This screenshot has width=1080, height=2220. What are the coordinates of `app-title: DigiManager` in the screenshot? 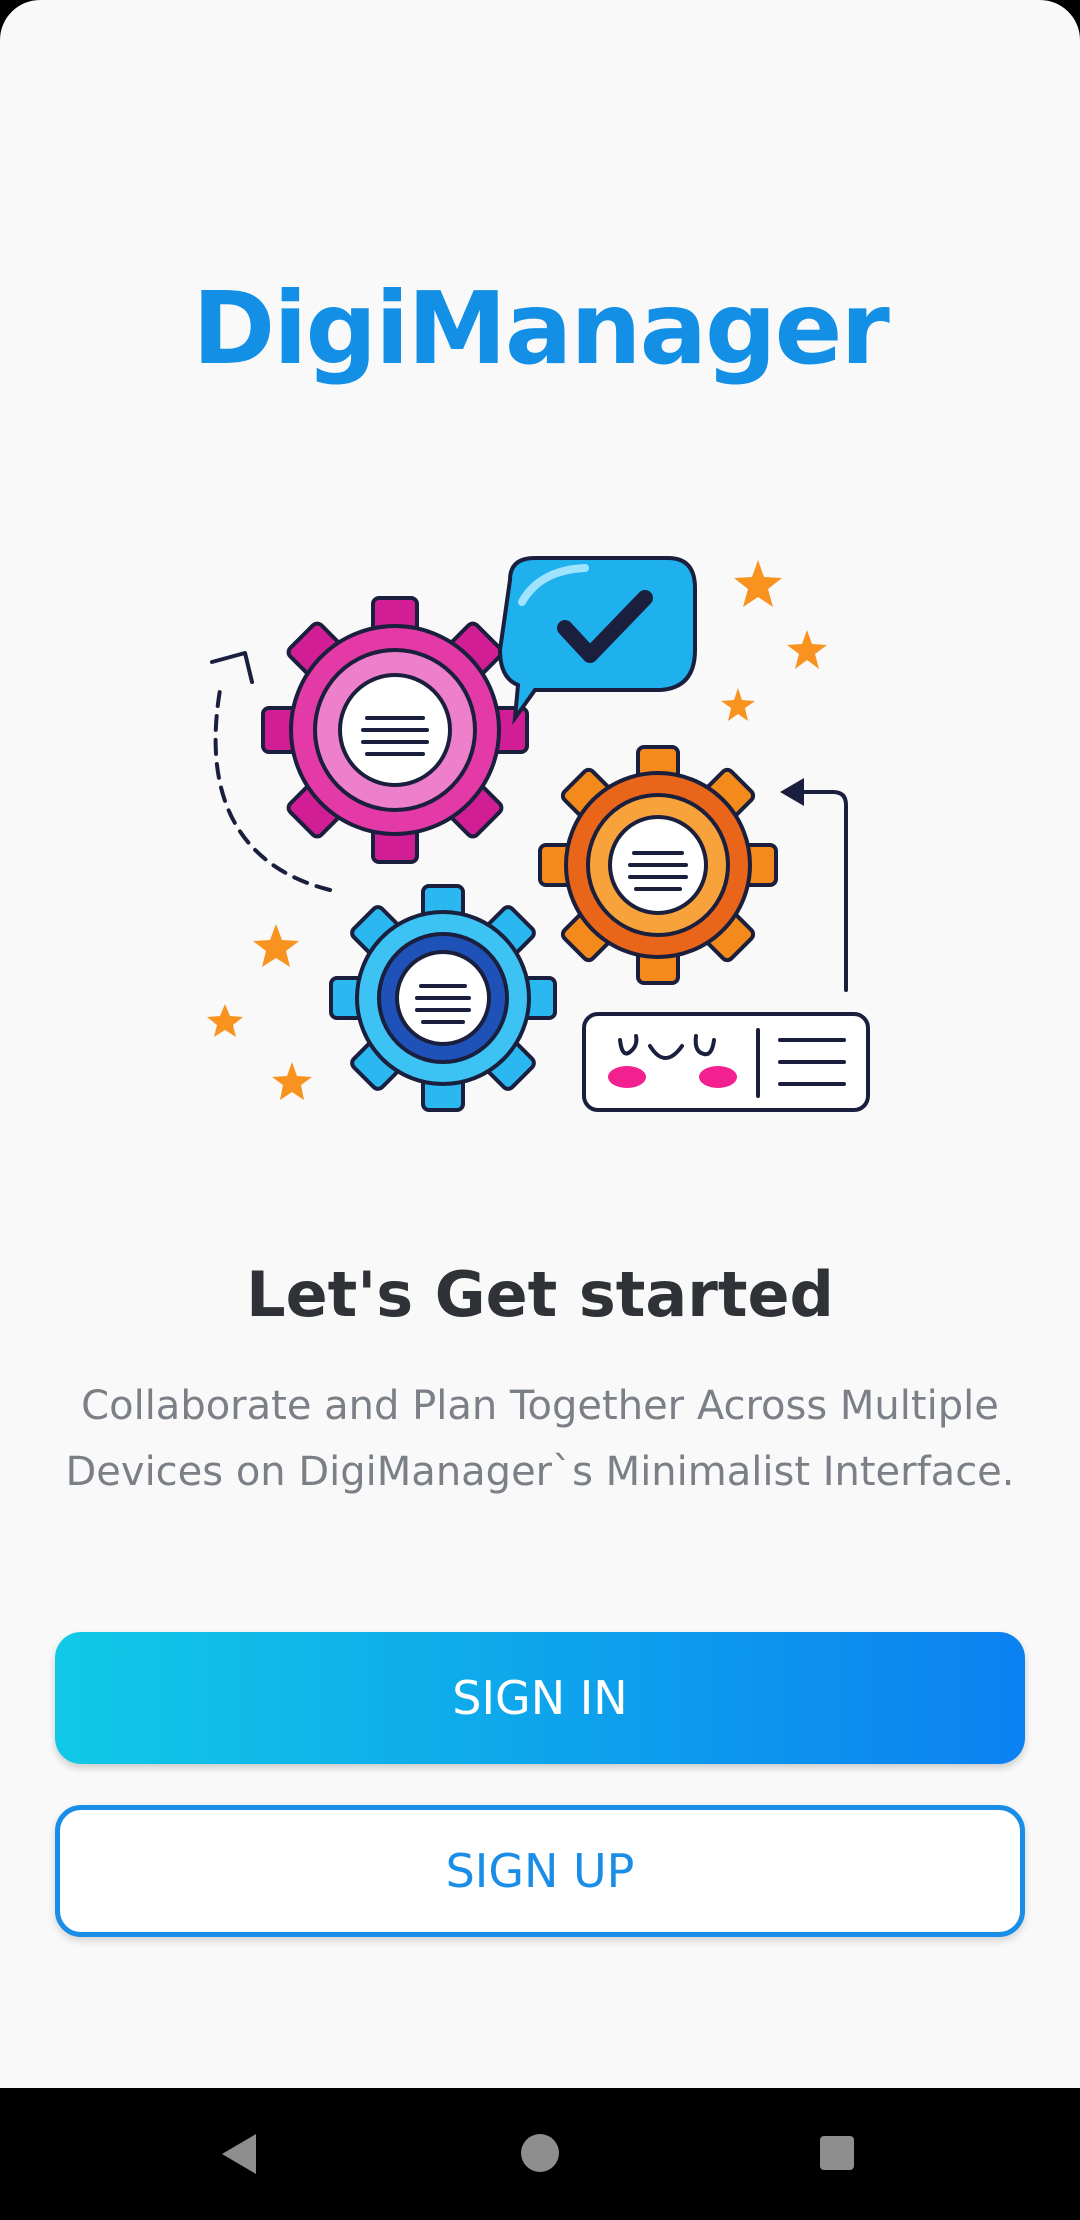 It's located at (541, 328).